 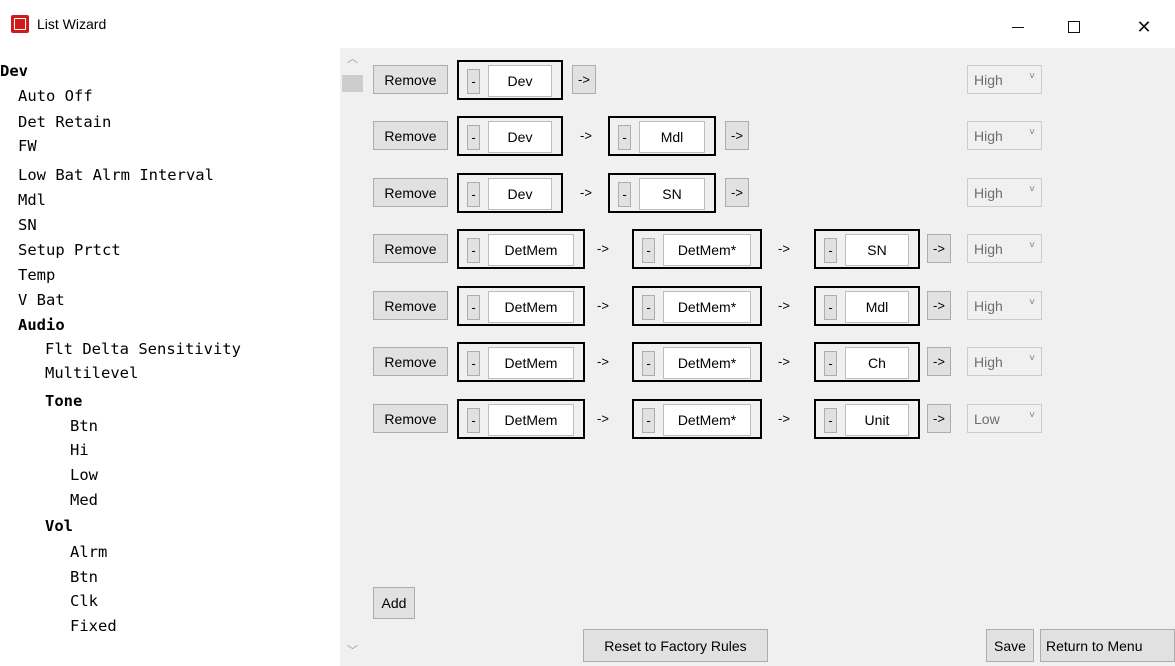 What do you see at coordinates (352, 357) in the screenshot?
I see `vertical-scrollbar: ︿ ﹀` at bounding box center [352, 357].